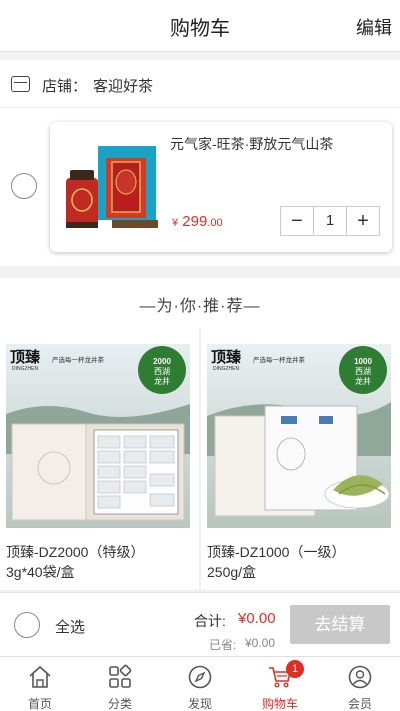  I want to click on select-all-checkbox, so click(27, 625).